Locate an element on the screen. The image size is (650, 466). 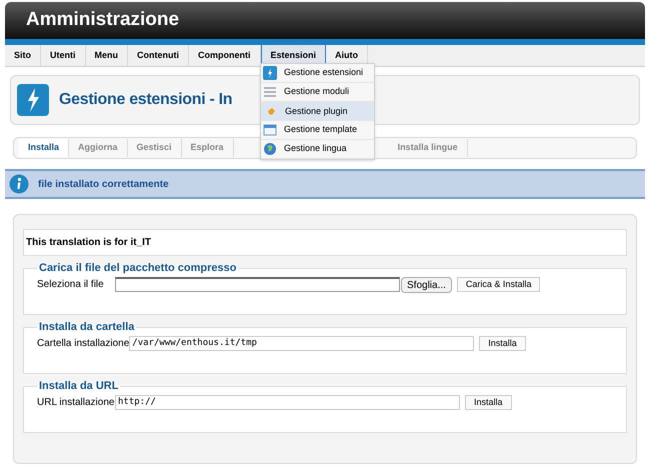
page-title: Gestione estensioni - In is located at coordinates (145, 100).